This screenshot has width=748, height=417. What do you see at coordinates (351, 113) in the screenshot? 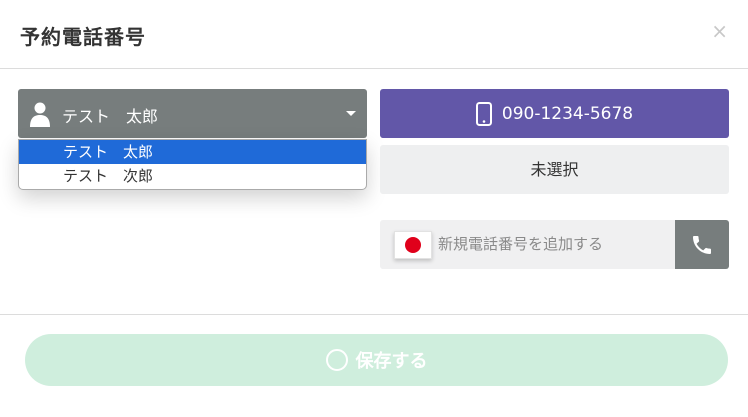
I see `caret-down-icon` at bounding box center [351, 113].